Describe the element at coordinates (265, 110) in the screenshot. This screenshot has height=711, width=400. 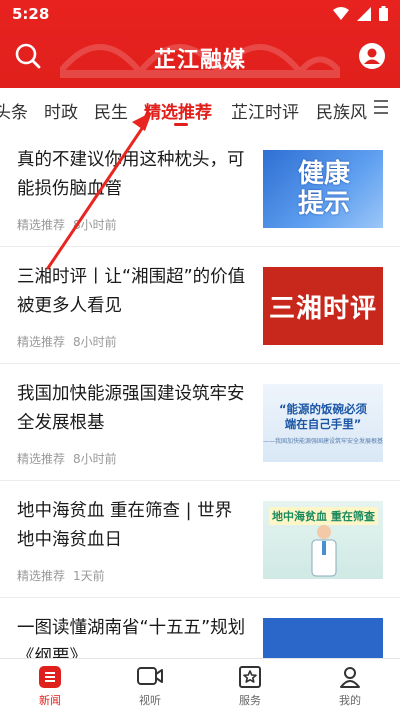
I see `tab-zhijiang-commentary: 芷江时评` at that location.